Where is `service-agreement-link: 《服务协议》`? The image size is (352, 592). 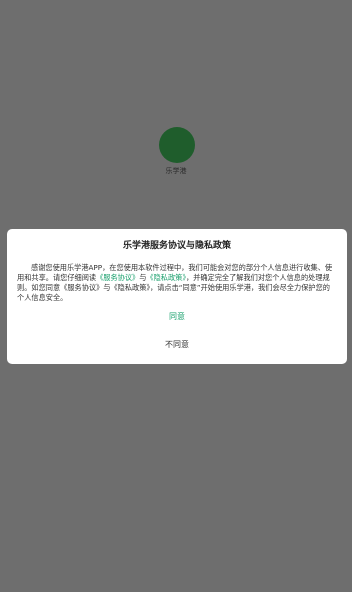 service-agreement-link: 《服务协议》 is located at coordinates (117, 277).